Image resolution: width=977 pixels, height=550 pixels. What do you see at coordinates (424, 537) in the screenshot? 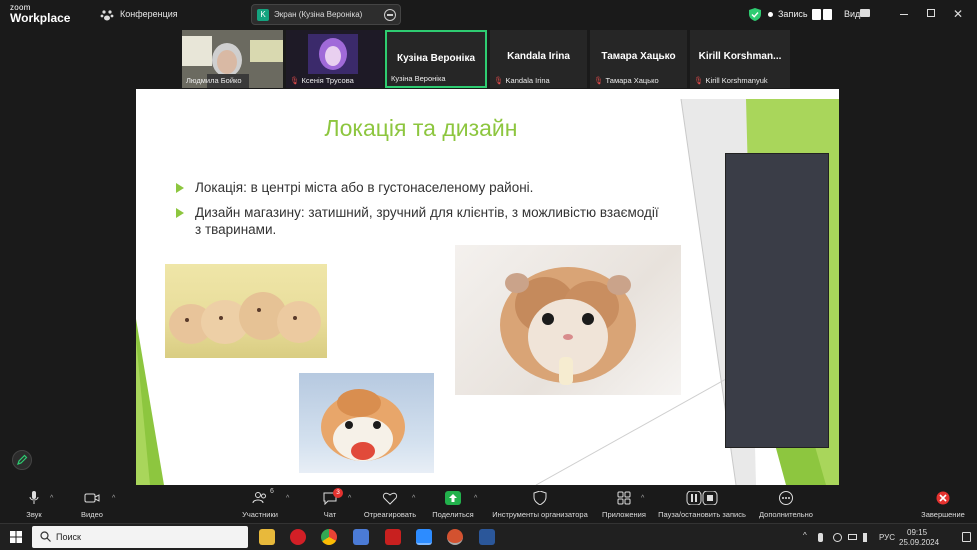
I see `zoom-app-icon` at bounding box center [424, 537].